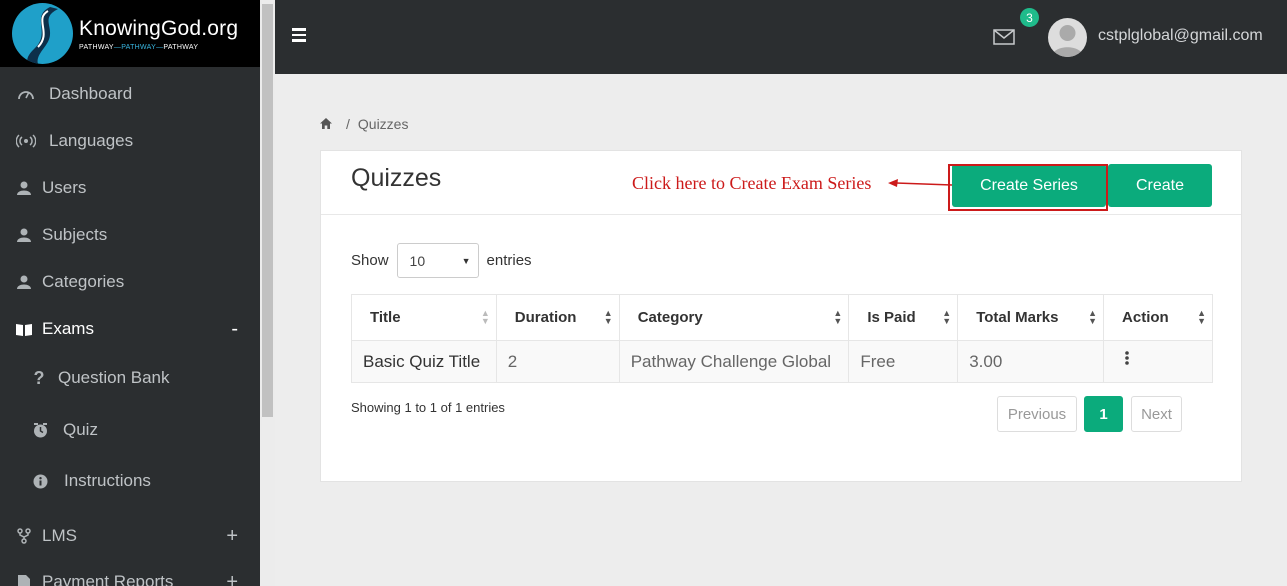  I want to click on avatar, so click(1067, 37).